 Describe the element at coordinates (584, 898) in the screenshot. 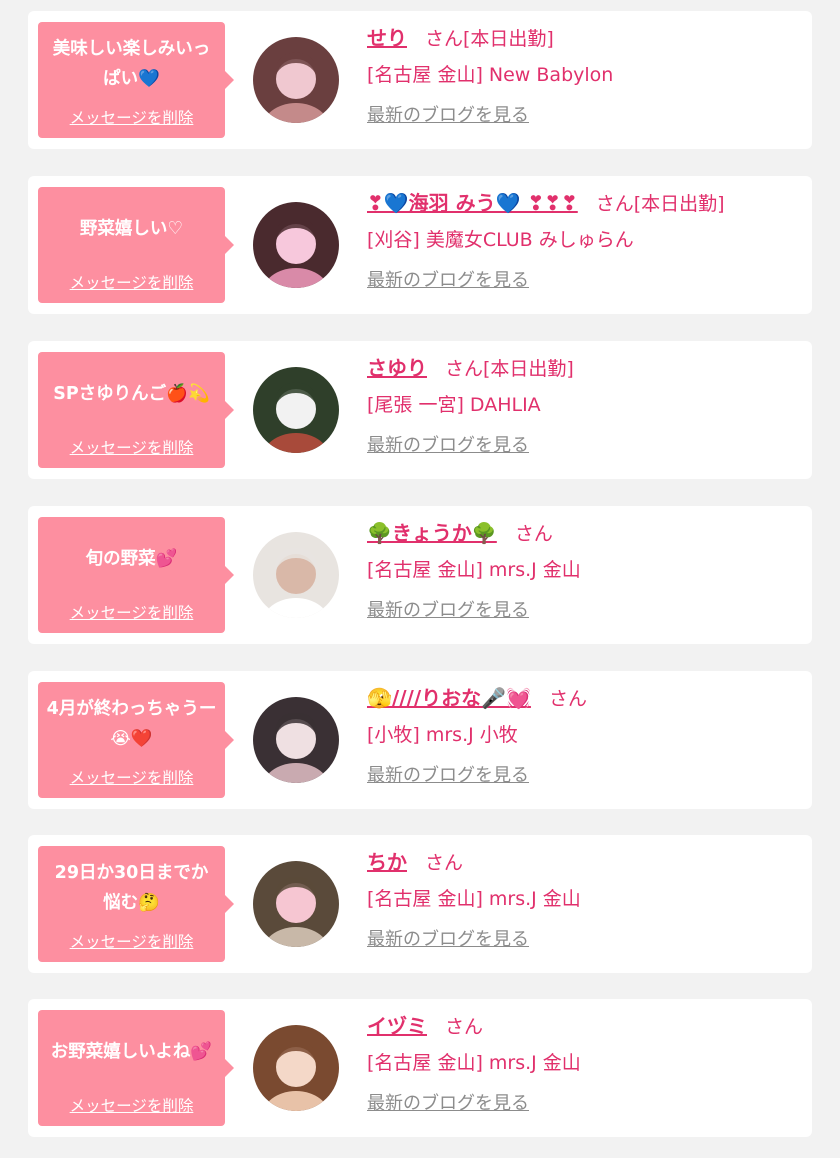

I see `profile-info: ちか さん [名古屋 金山] mrs.J 金山 最新のブログを見る` at that location.